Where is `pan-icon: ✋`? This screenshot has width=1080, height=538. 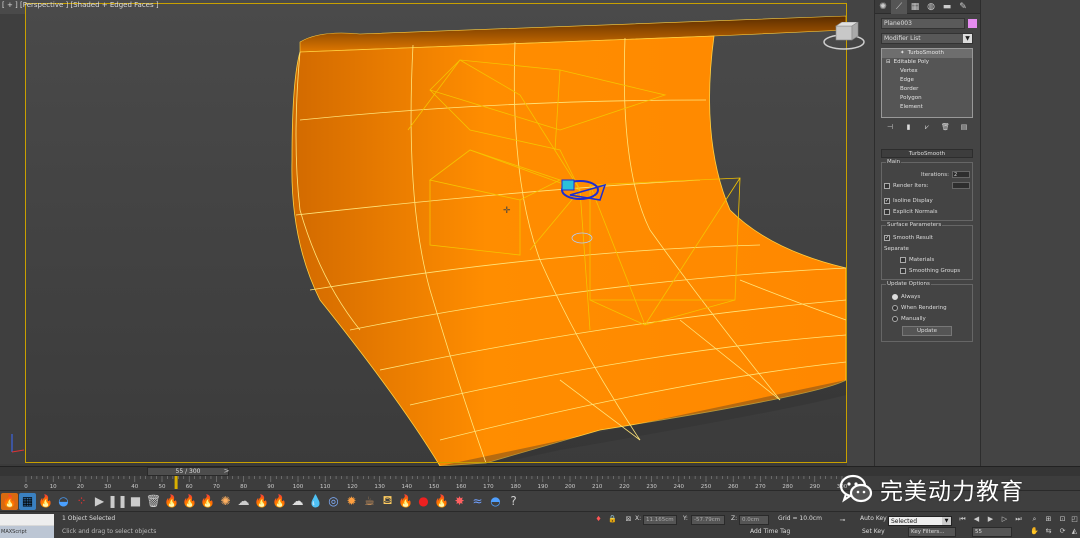 pan-icon: ✋ is located at coordinates (1034, 531).